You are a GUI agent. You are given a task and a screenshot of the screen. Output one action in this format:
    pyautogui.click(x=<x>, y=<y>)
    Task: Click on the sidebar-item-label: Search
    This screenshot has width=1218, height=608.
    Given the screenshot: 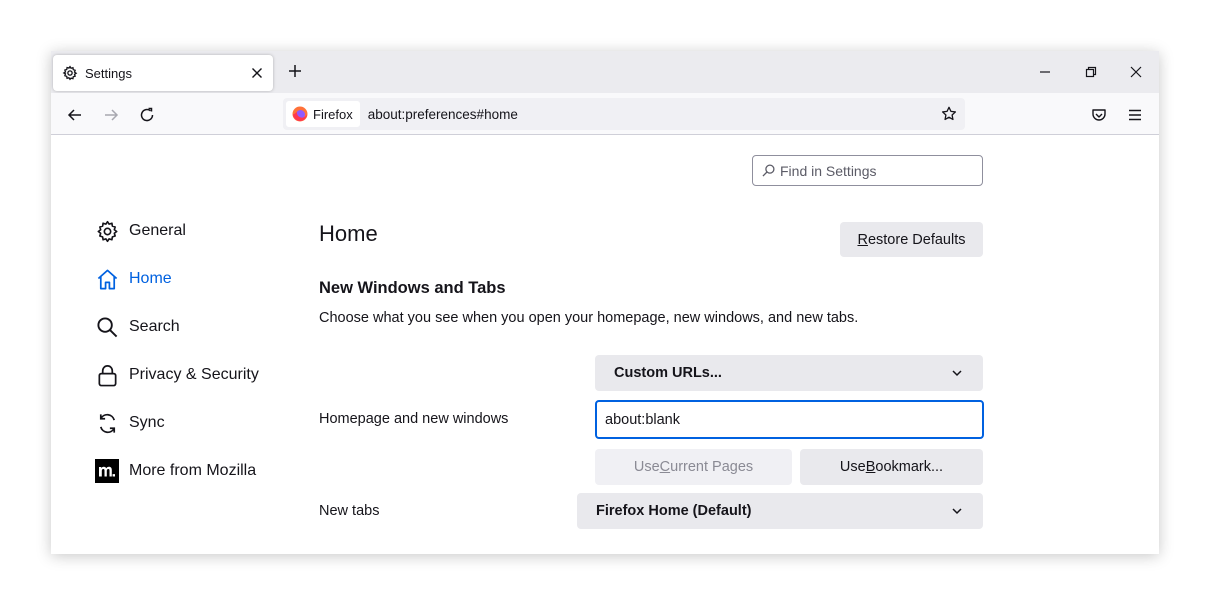 What is the action you would take?
    pyautogui.click(x=154, y=326)
    